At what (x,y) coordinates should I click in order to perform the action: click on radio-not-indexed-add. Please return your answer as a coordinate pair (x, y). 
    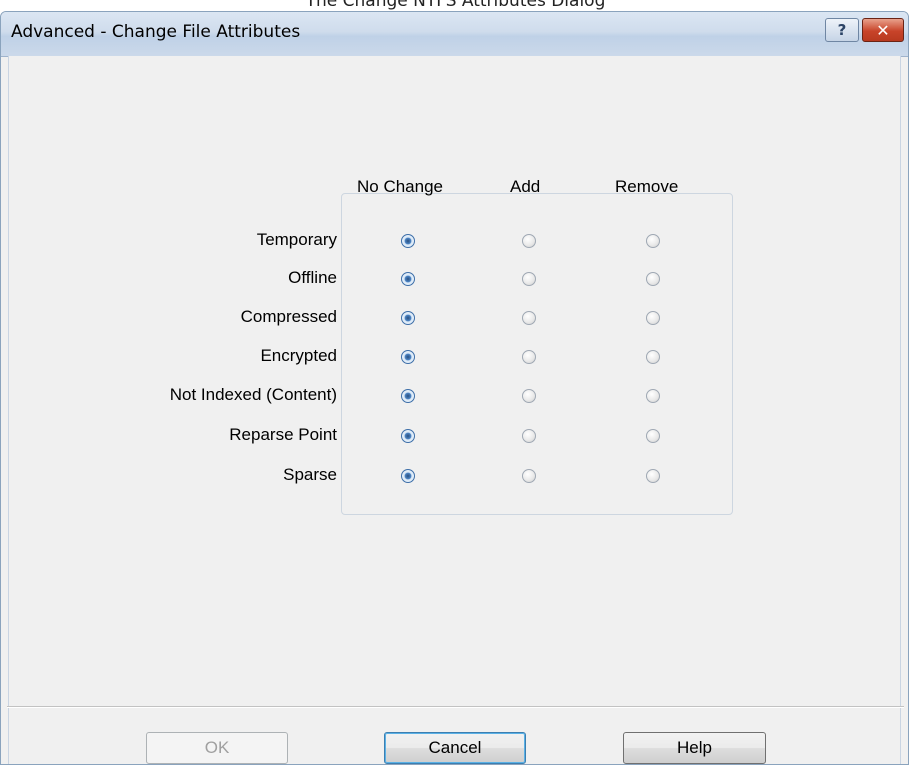
    Looking at the image, I should click on (529, 396).